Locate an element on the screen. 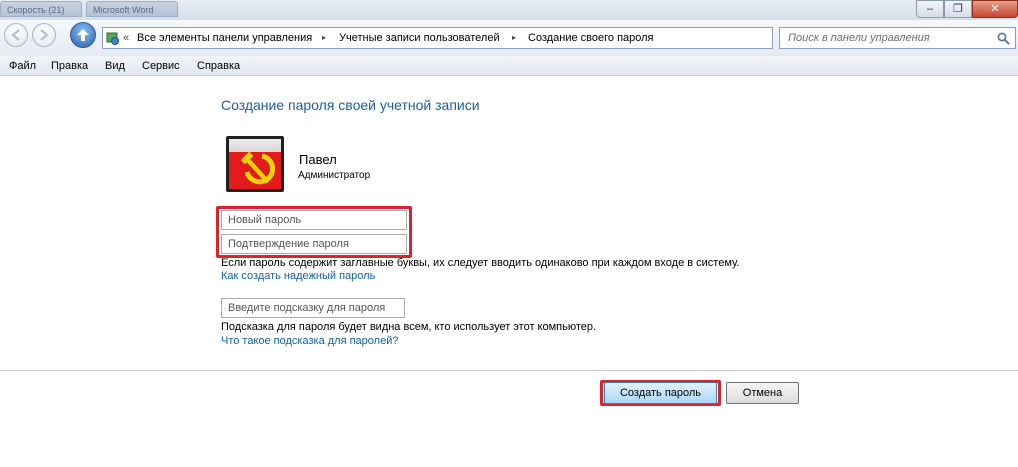 The image size is (1018, 467). cancel-button: Отмена is located at coordinates (762, 393).